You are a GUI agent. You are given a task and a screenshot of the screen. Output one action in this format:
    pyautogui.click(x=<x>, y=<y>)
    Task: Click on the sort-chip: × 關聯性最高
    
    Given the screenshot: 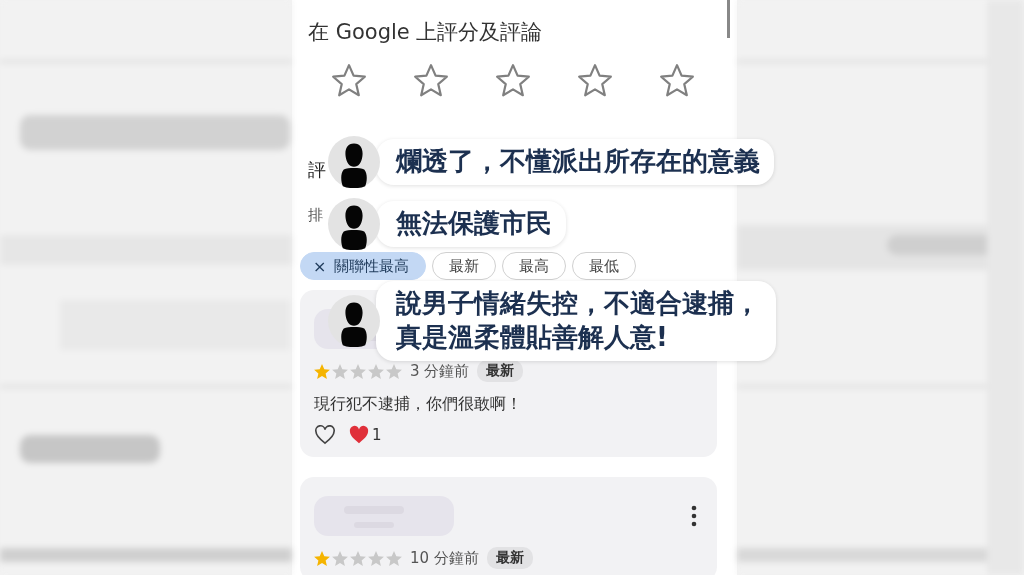 What is the action you would take?
    pyautogui.click(x=363, y=266)
    